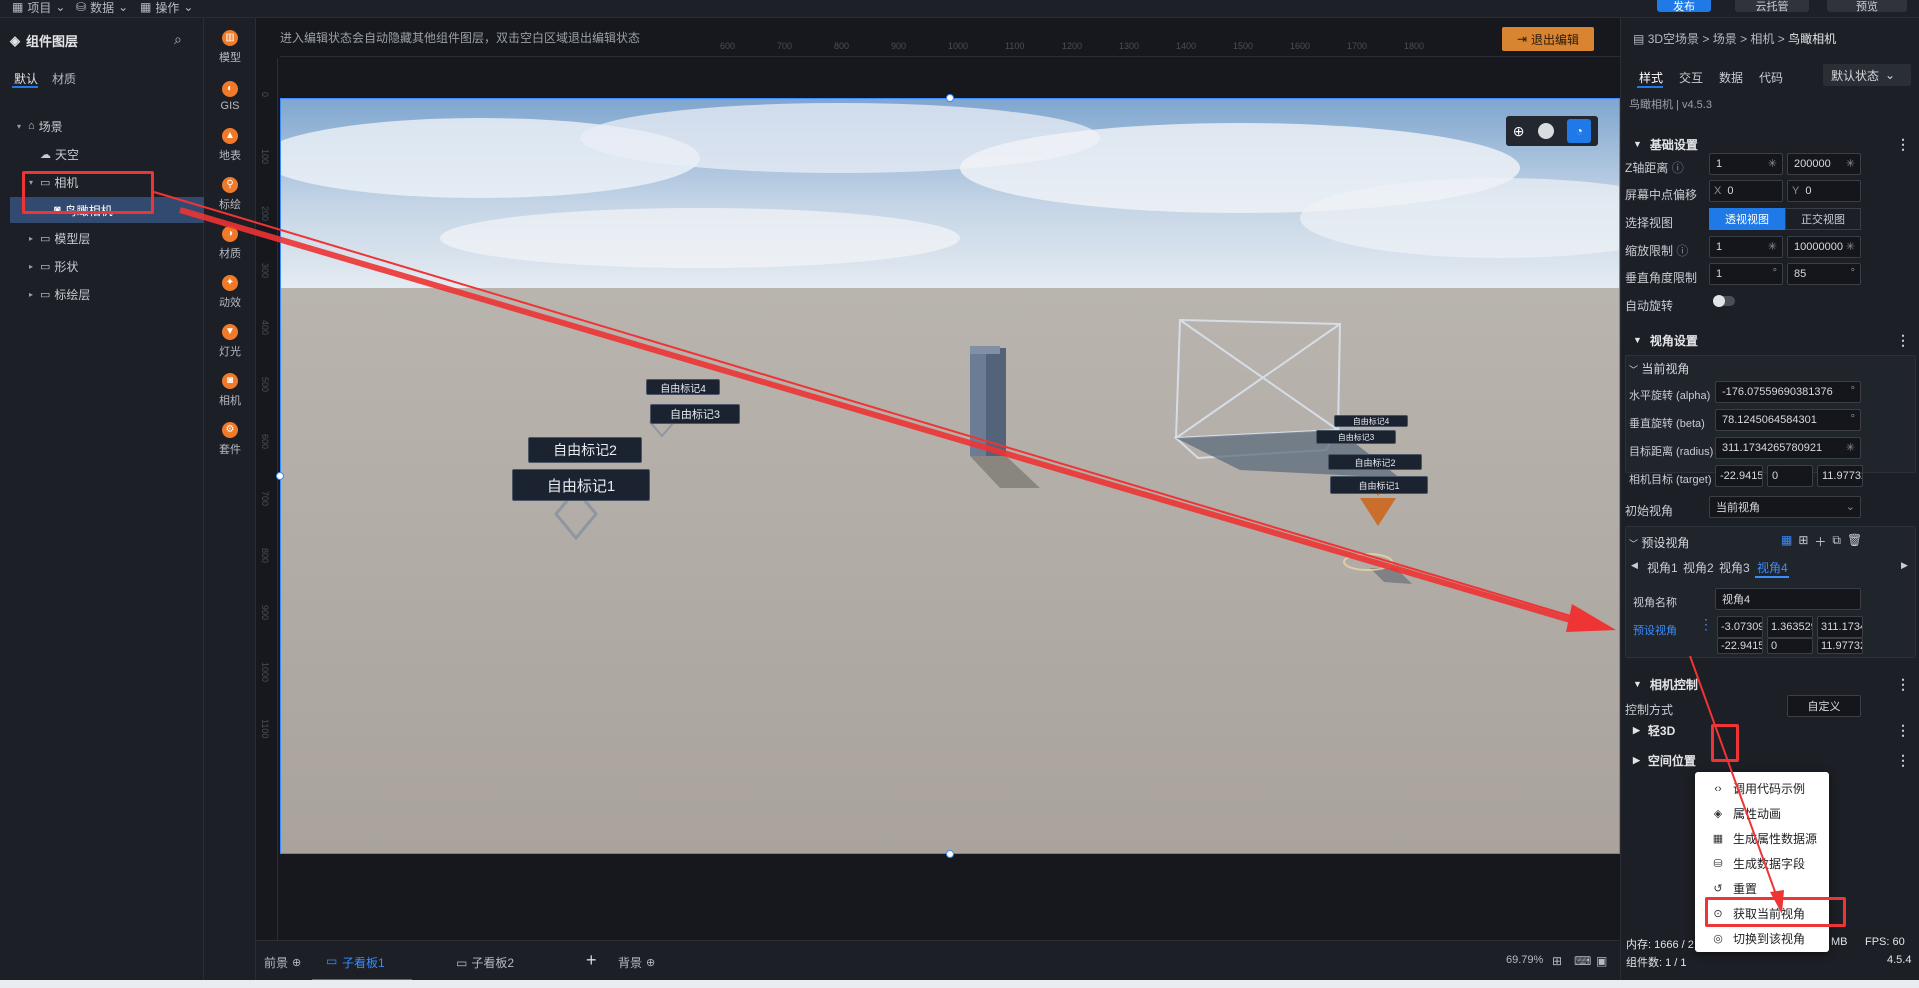  Describe the element at coordinates (1651, 77) in the screenshot. I see `tab-style: 样式` at that location.